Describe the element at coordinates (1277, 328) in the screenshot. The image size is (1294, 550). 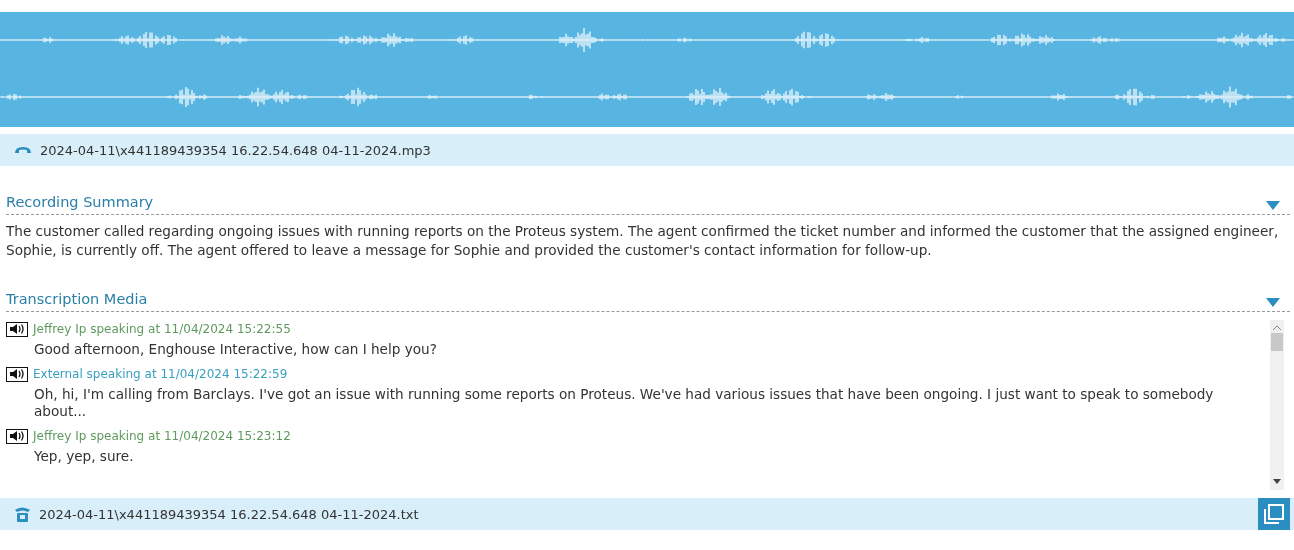
I see `scroll-up-icon` at that location.